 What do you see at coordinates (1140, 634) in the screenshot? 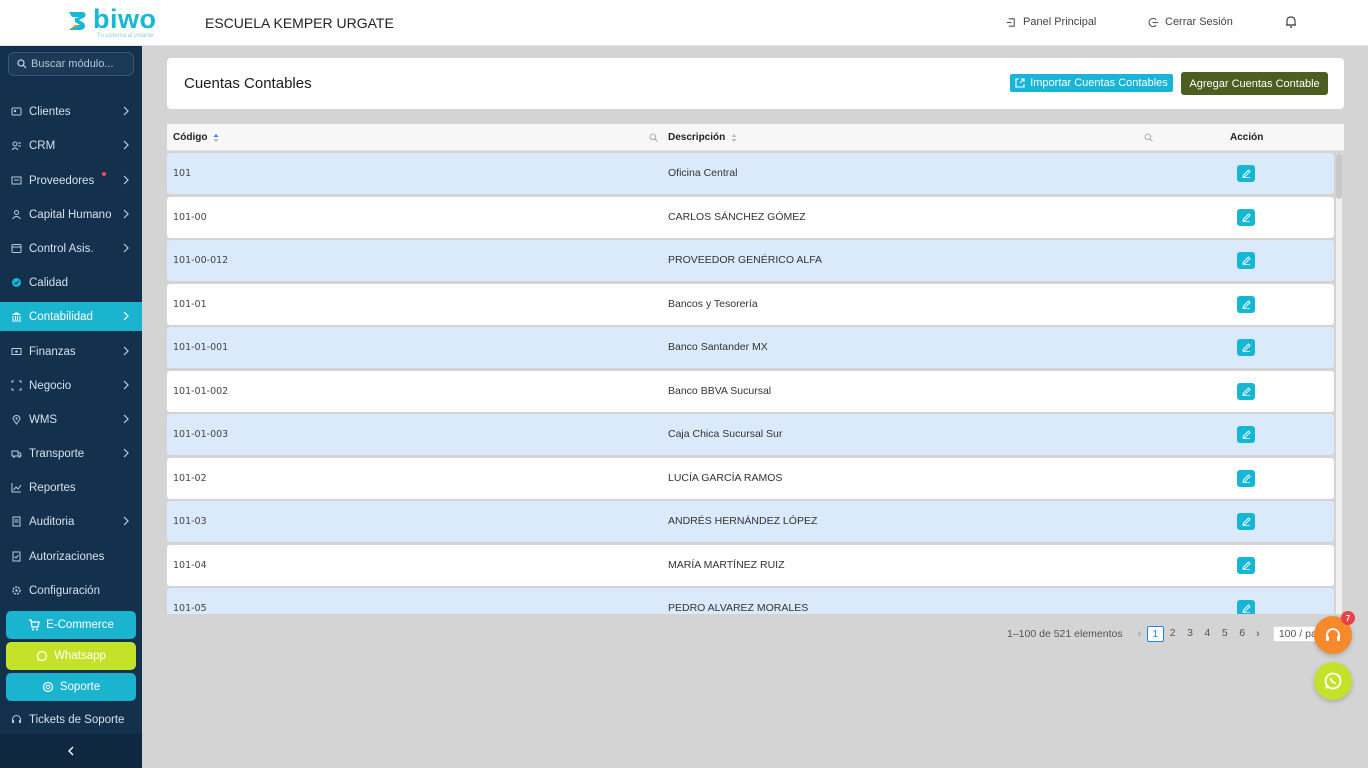
I see `prev-page-button: ‹` at bounding box center [1140, 634].